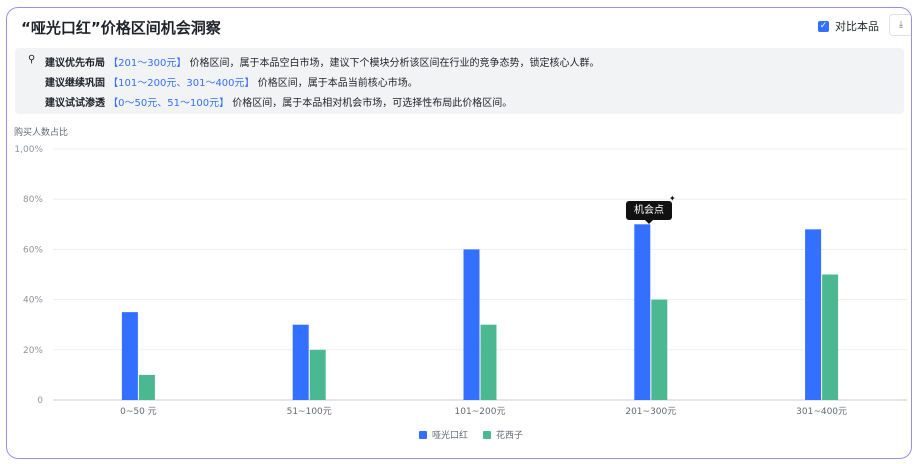 This screenshot has height=464, width=921. I want to click on opportunity-tooltip: 机会点, so click(649, 212).